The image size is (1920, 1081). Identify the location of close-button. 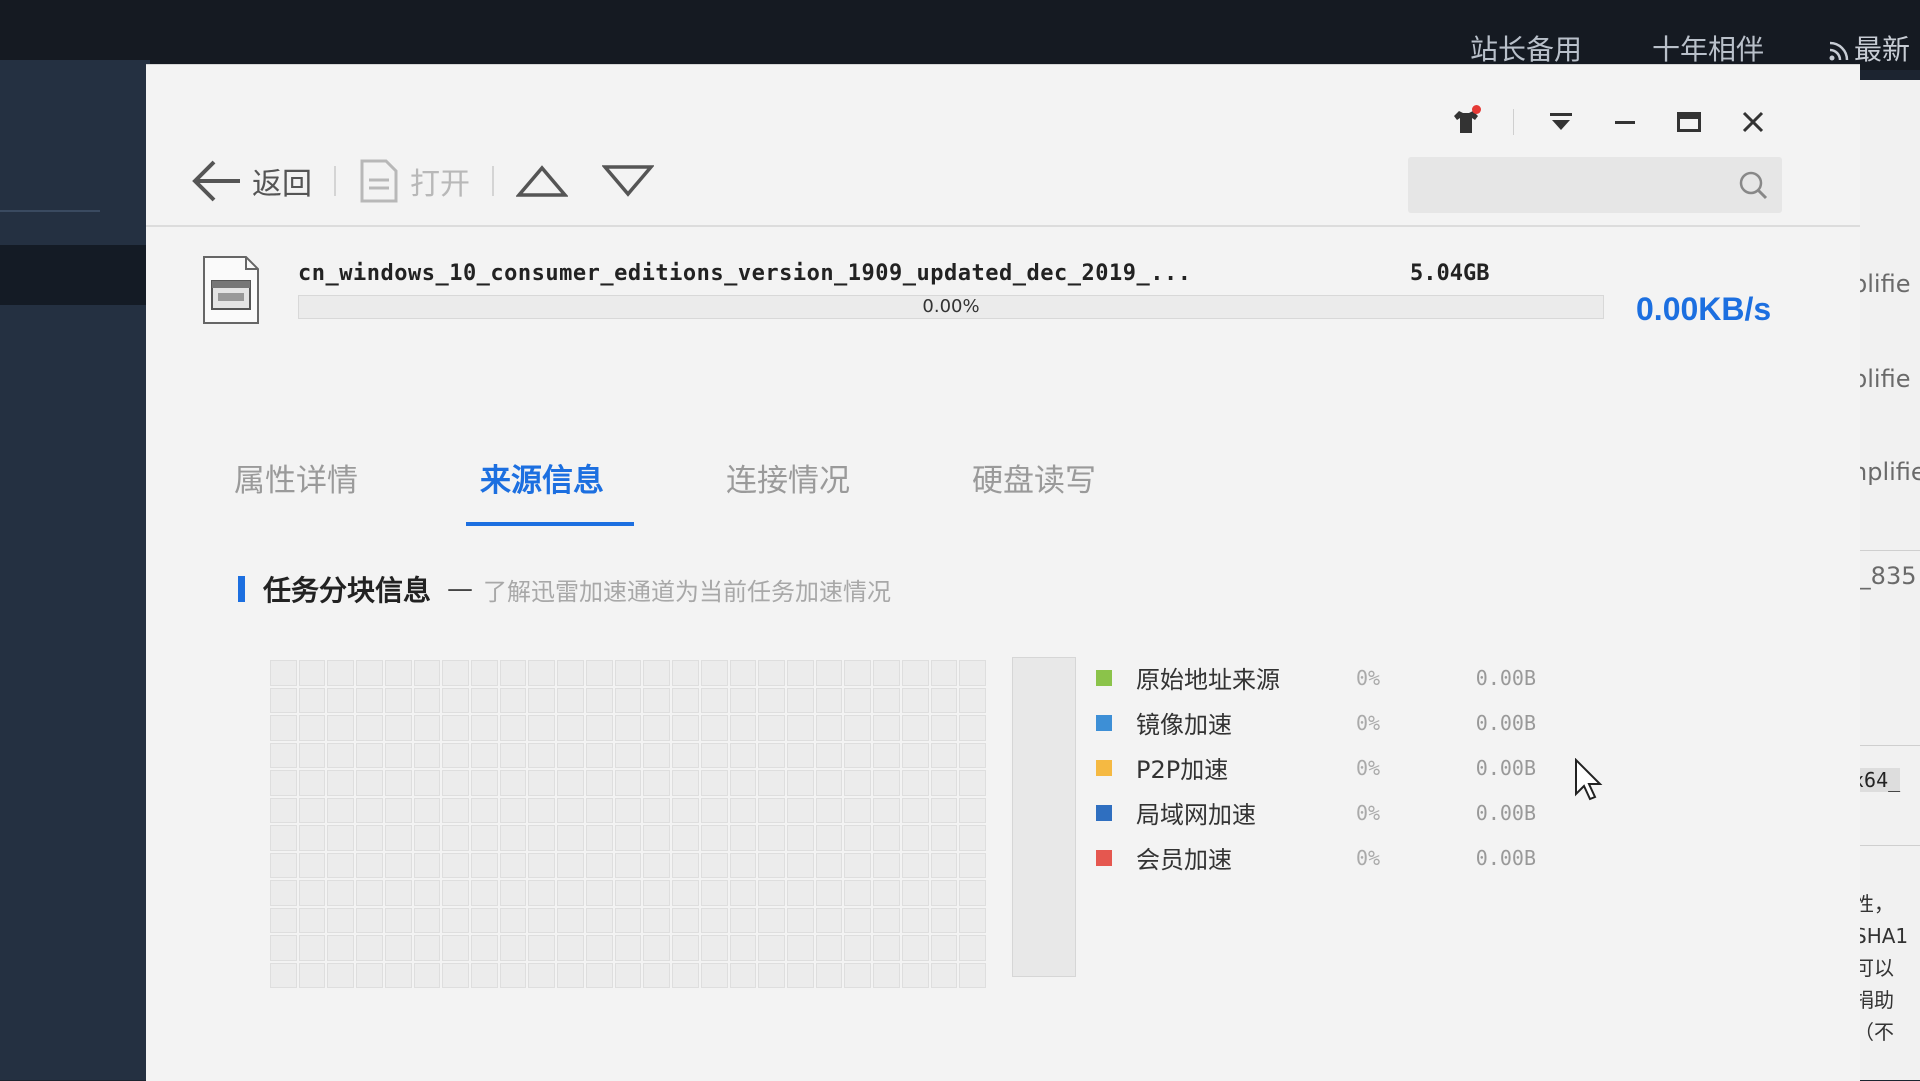
(1753, 122).